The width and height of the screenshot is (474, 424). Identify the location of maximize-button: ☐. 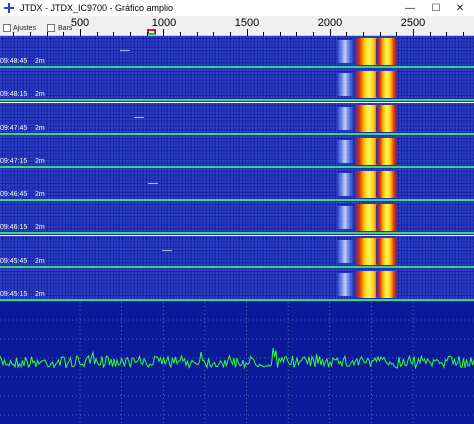
(436, 8).